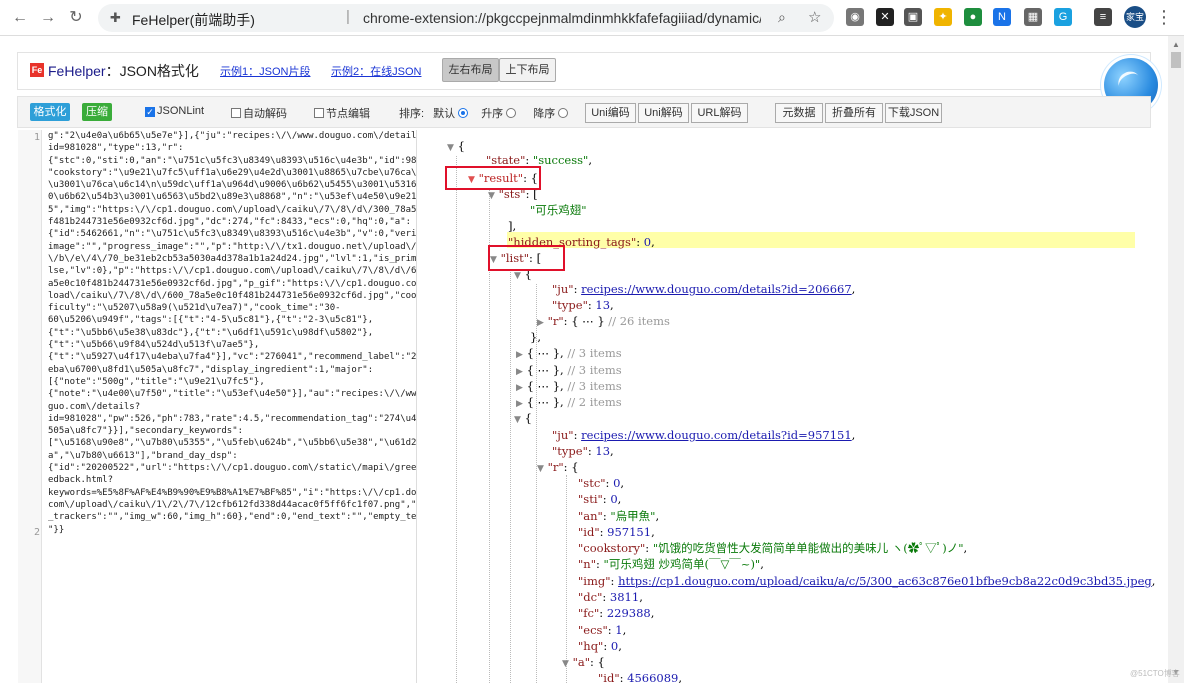  Describe the element at coordinates (943, 17) in the screenshot. I see `star-extension-icon: ✦` at that location.